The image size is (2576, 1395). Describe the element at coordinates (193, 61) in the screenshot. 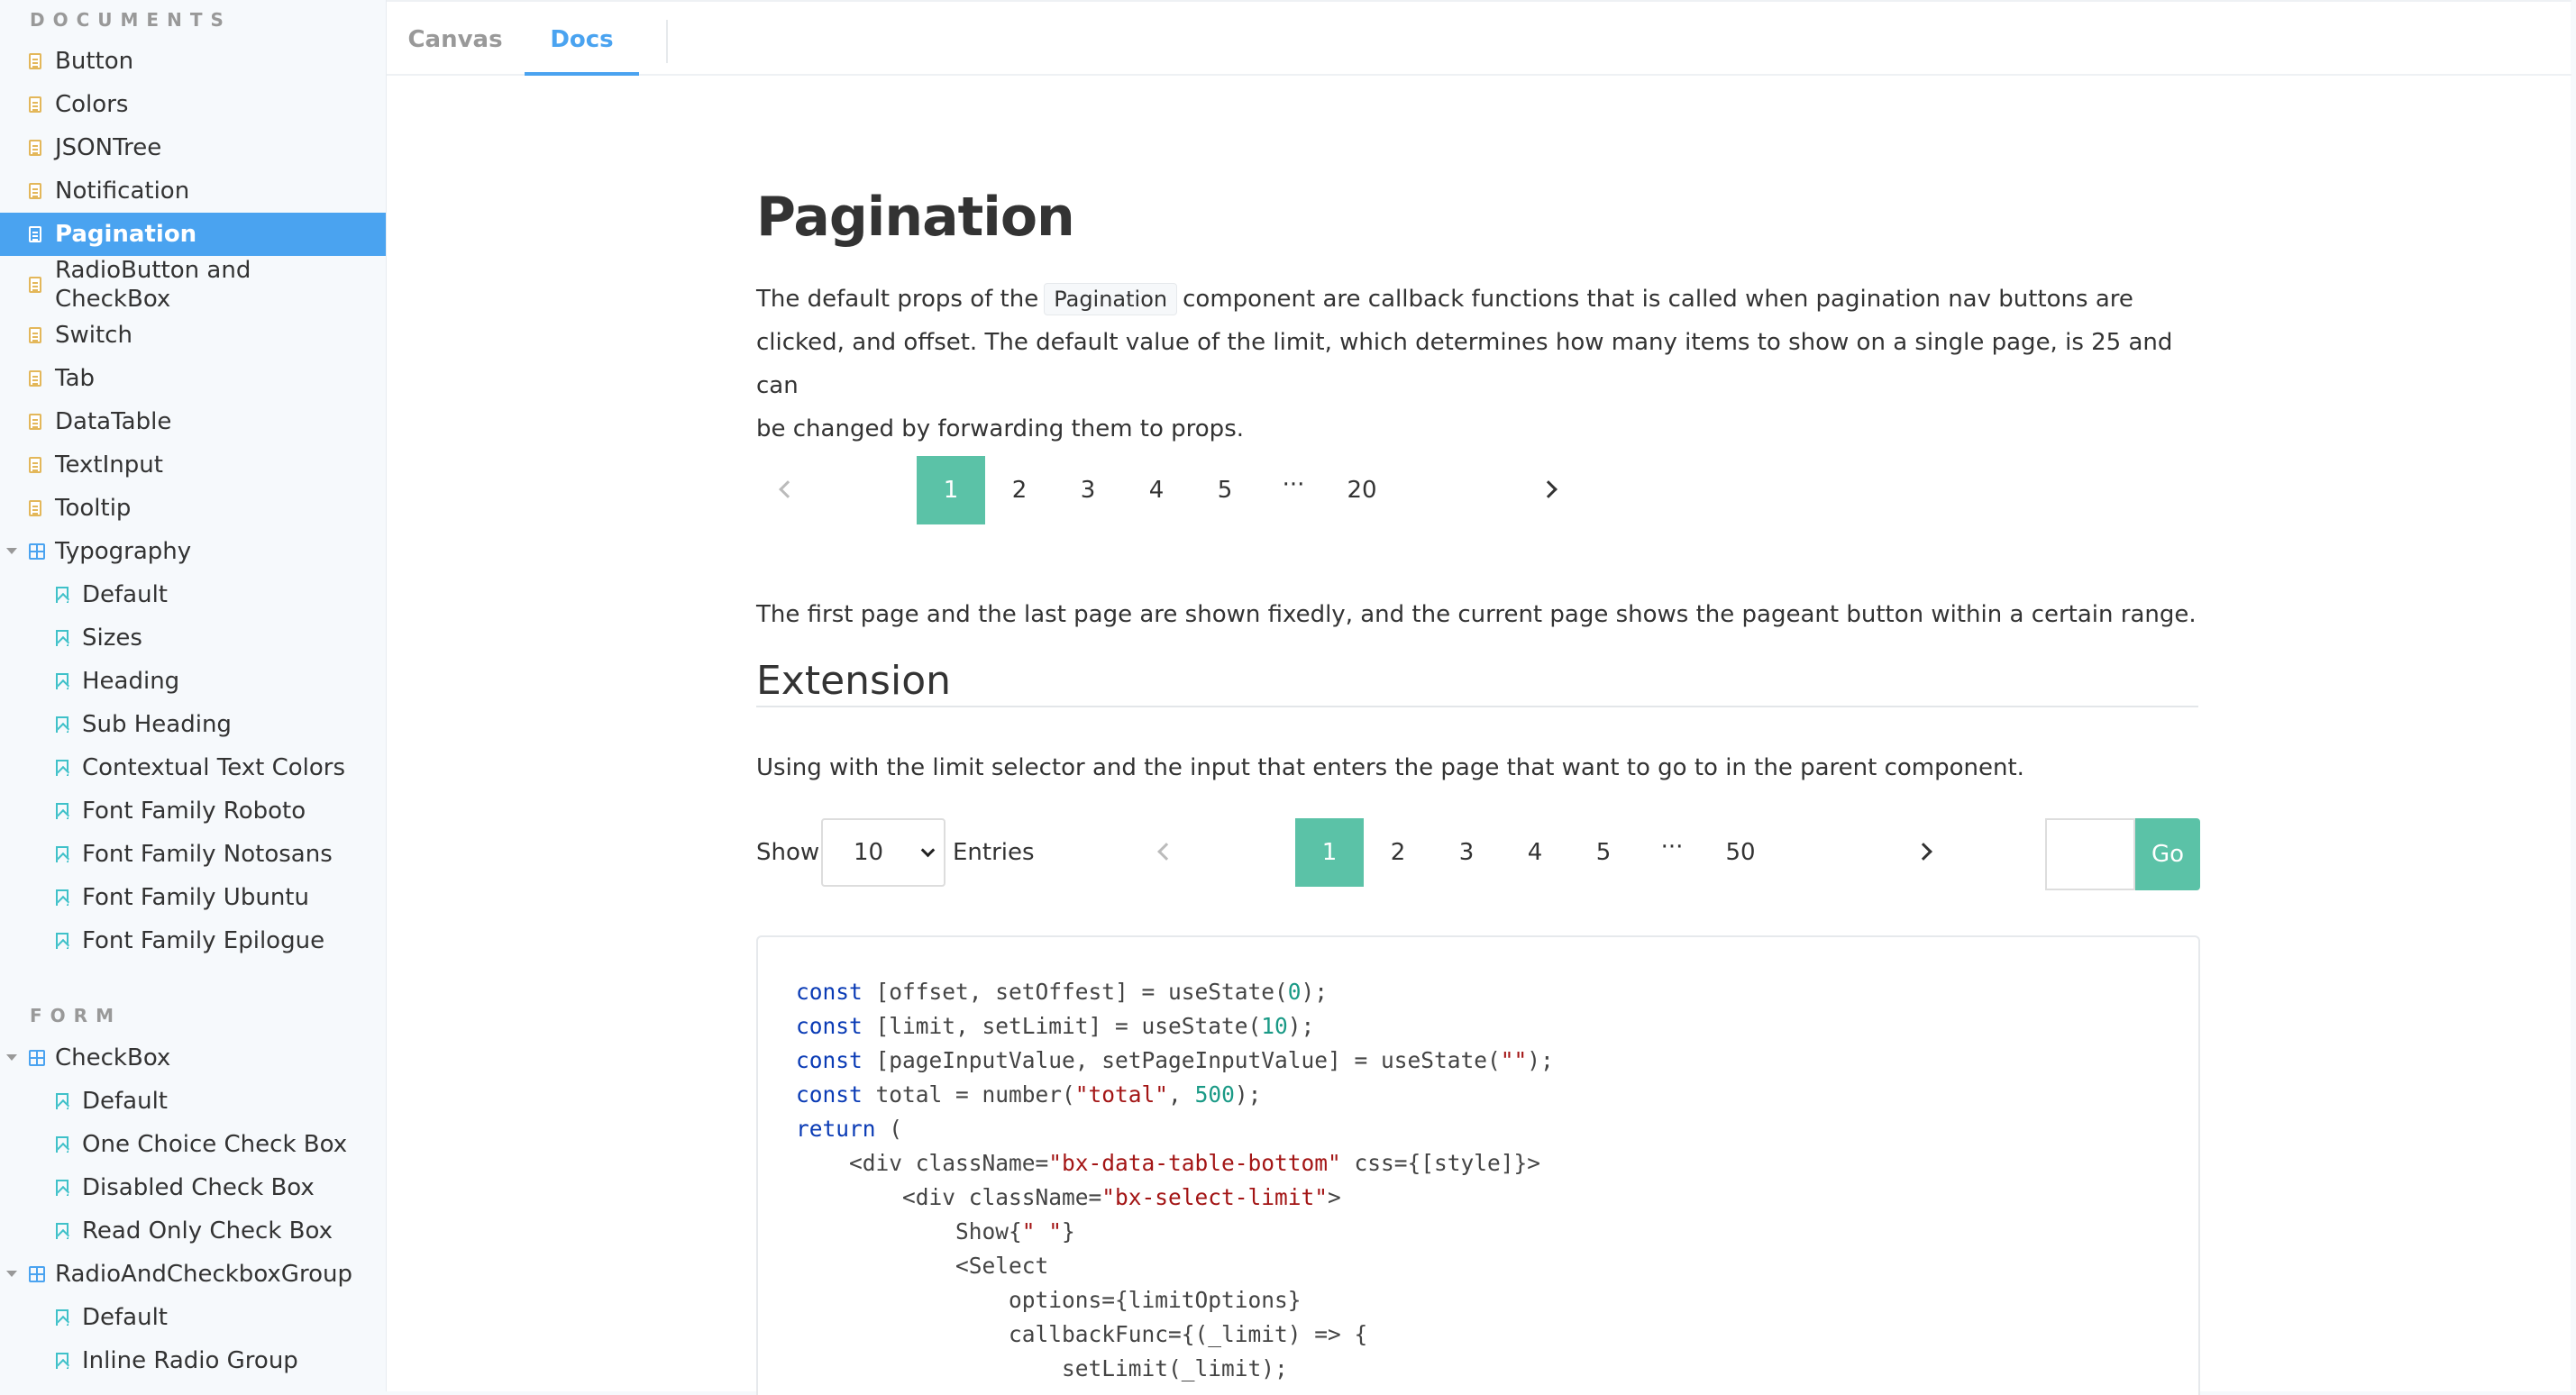

I see `sidebar-item-button: Button` at that location.